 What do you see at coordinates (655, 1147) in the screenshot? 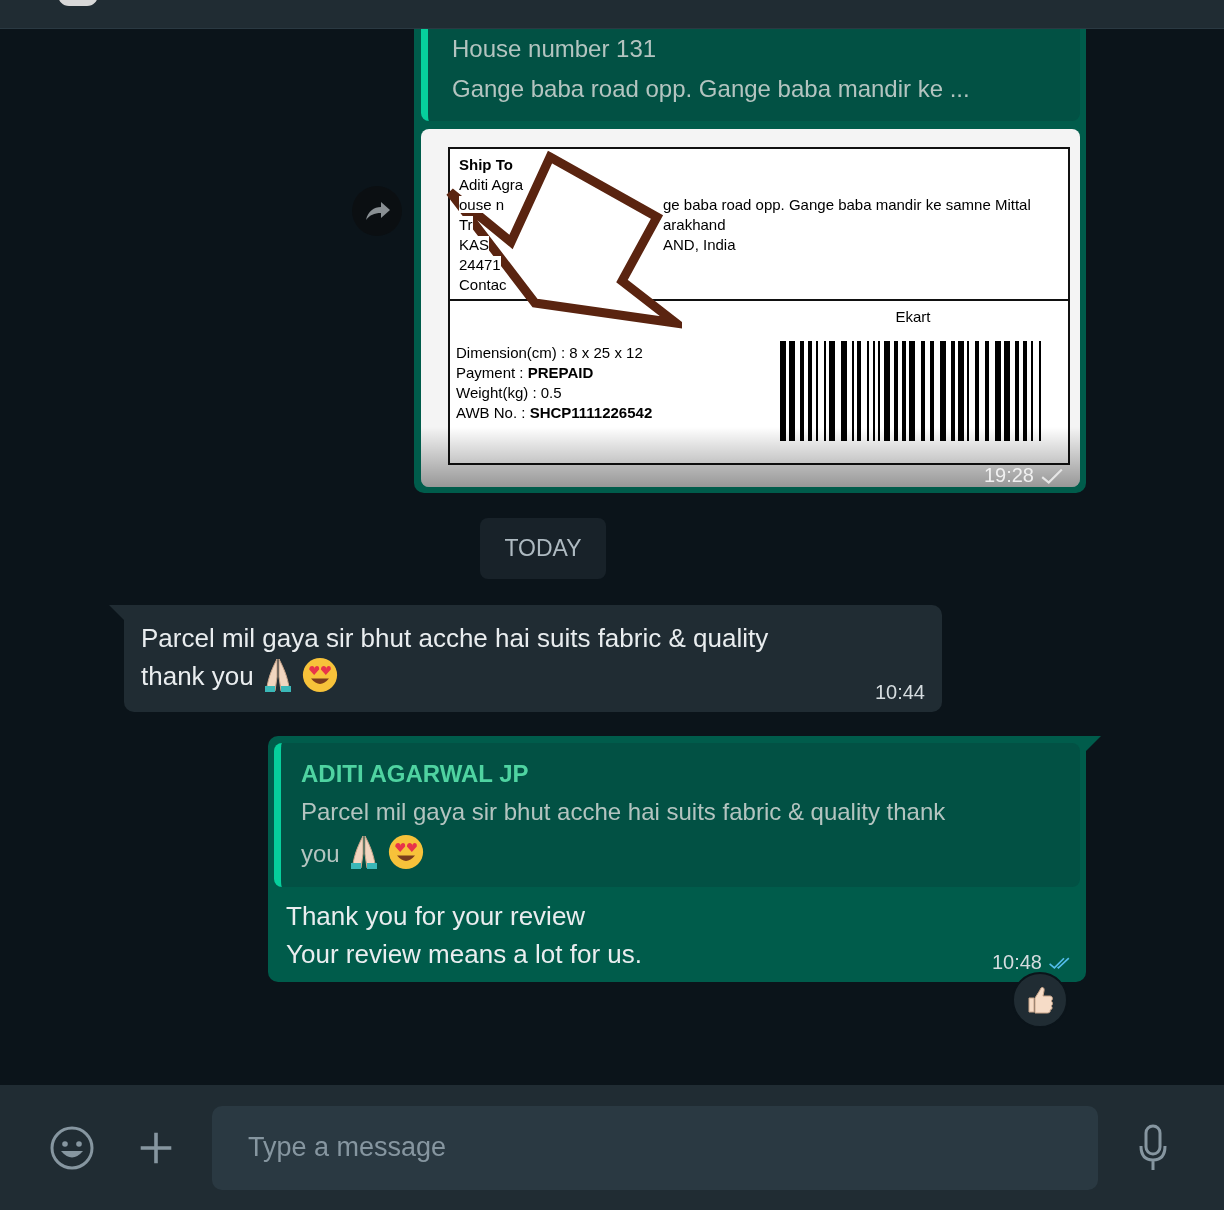
I see `message-input: Type a message` at bounding box center [655, 1147].